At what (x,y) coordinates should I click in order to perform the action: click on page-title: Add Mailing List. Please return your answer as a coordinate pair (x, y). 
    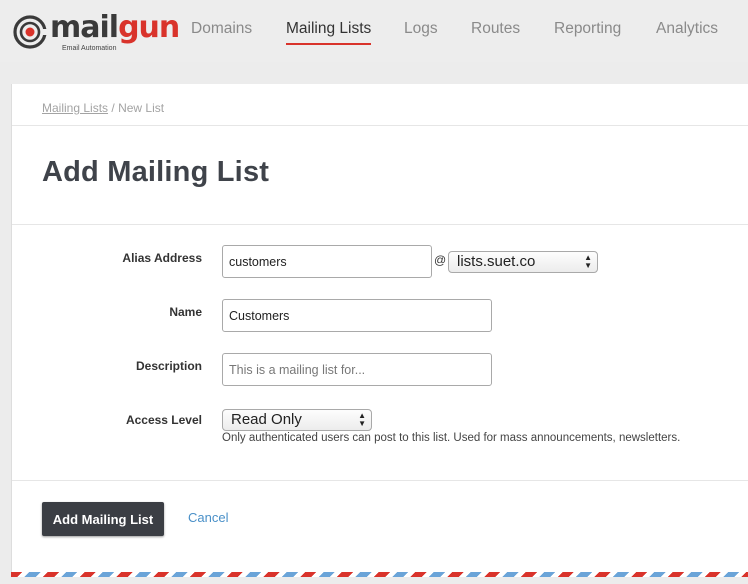
    Looking at the image, I should click on (156, 172).